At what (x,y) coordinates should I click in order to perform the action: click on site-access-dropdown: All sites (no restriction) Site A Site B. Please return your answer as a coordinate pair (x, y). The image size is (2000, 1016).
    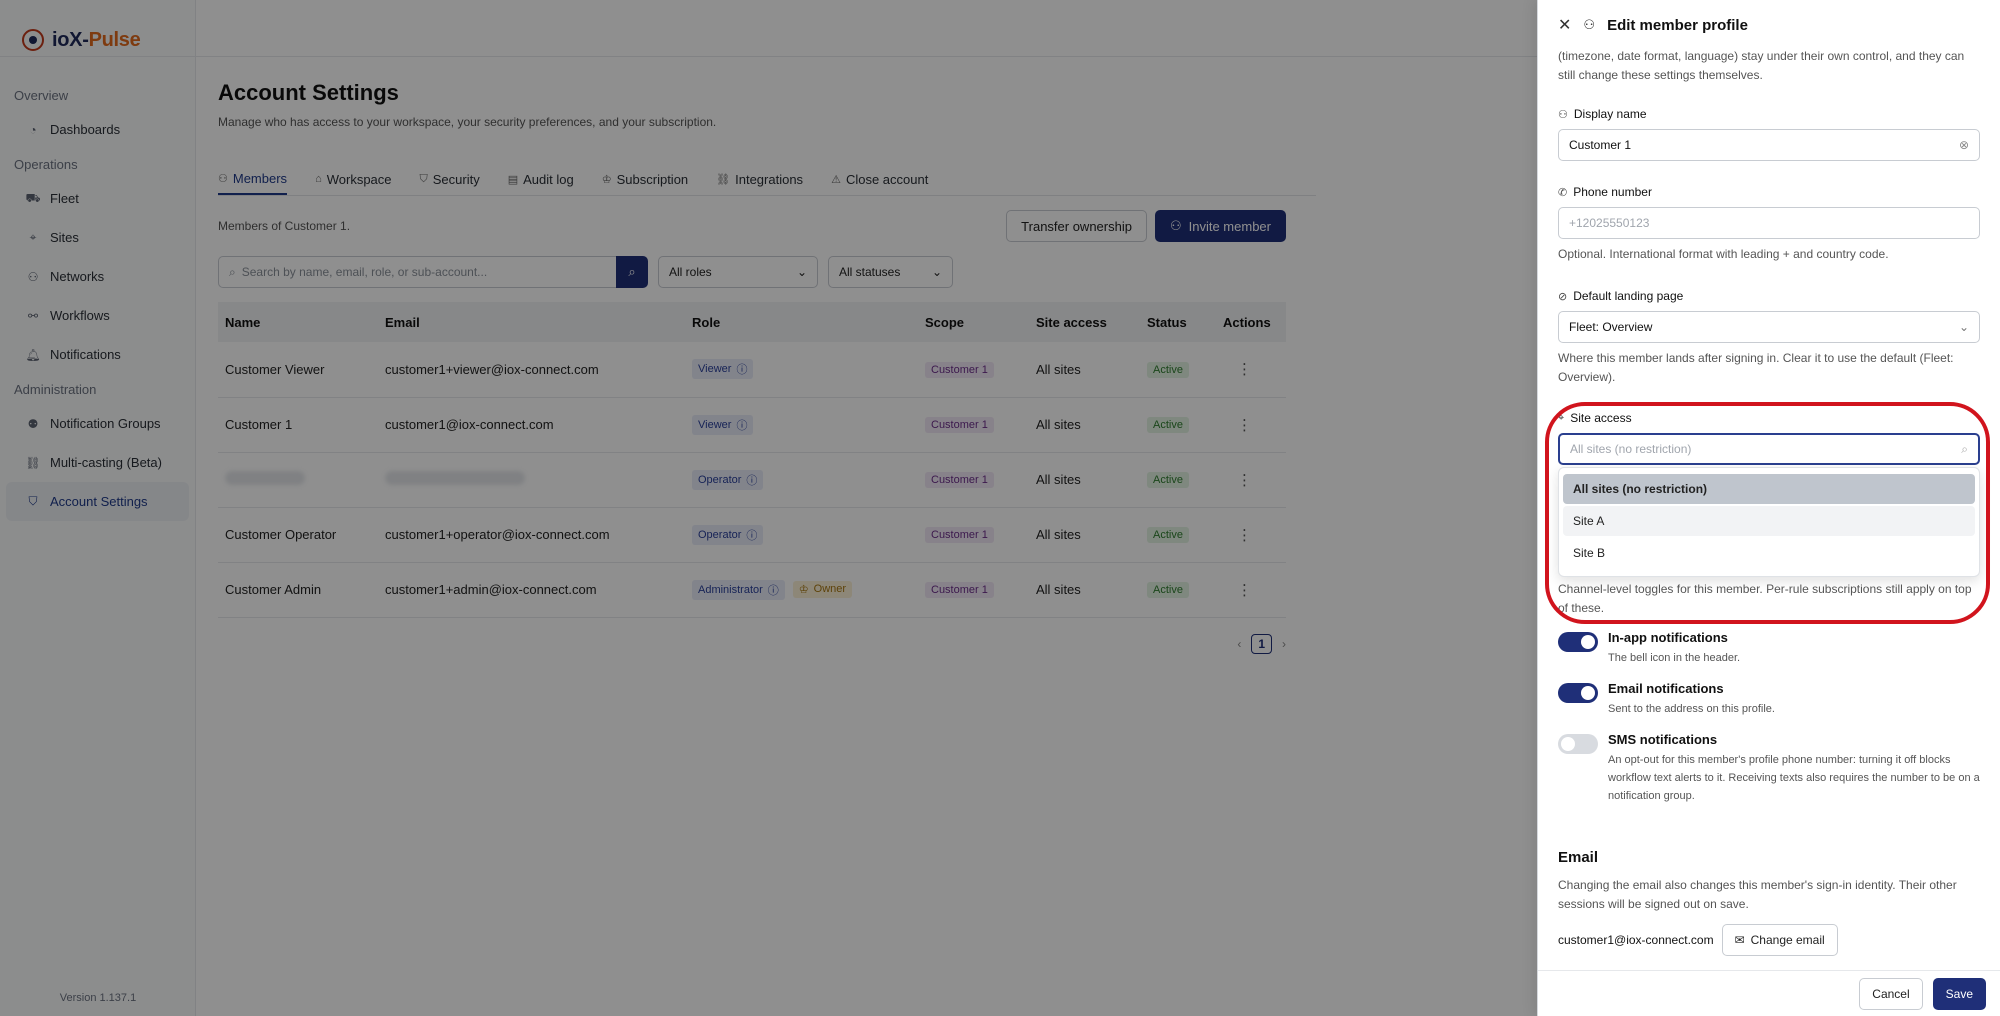
    Looking at the image, I should click on (1769, 522).